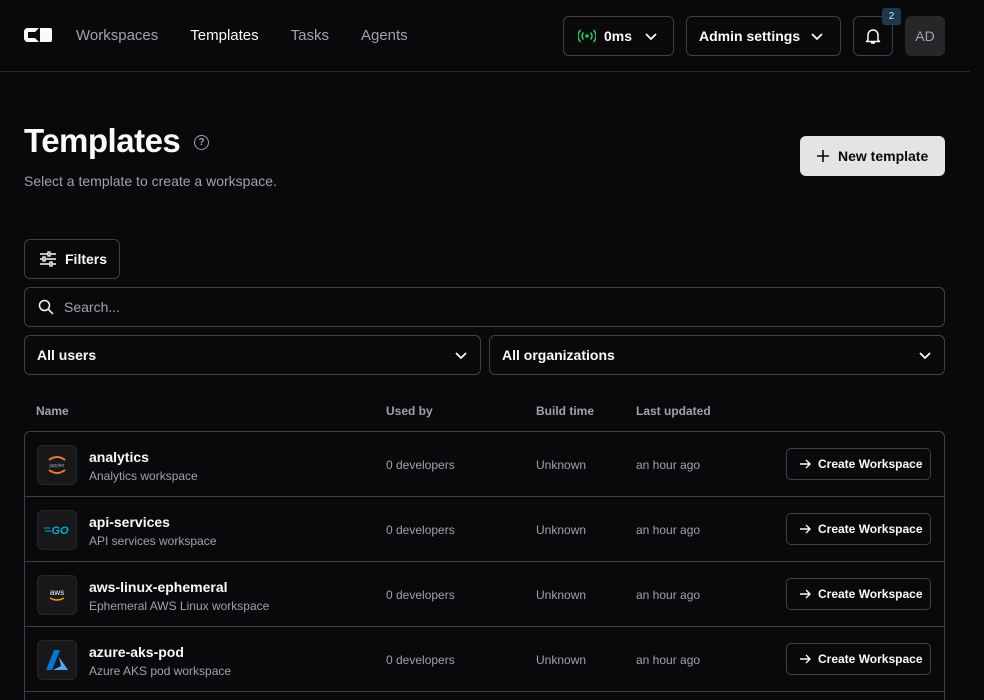 The height and width of the screenshot is (700, 984). Describe the element at coordinates (717, 355) in the screenshot. I see `organizations-select: All organizations` at that location.